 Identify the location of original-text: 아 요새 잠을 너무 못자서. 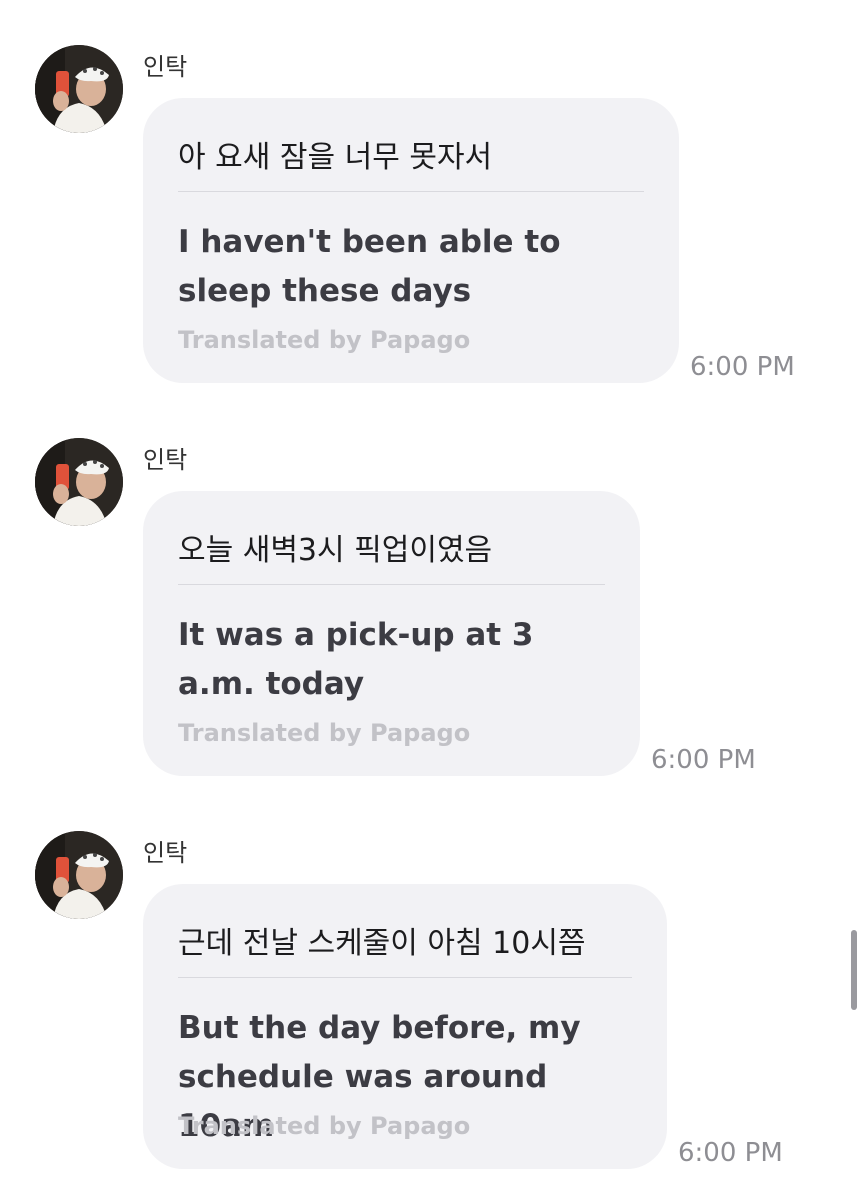
(335, 157).